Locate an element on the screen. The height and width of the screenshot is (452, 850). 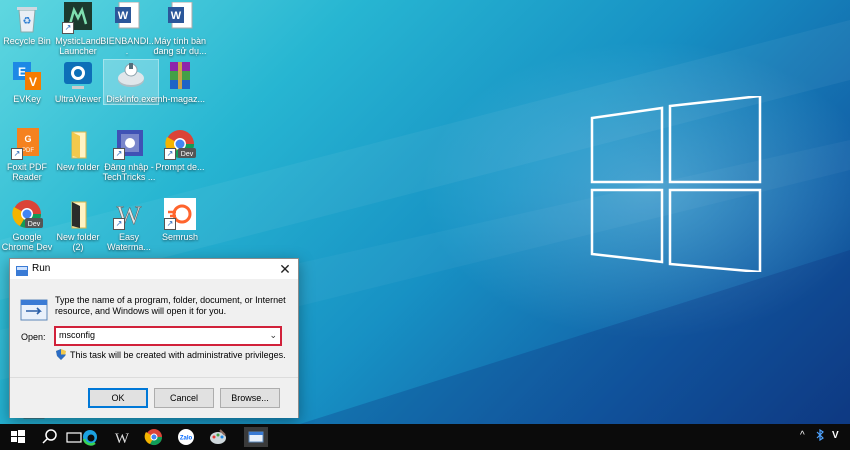
paint-icon is located at coordinates (218, 437).